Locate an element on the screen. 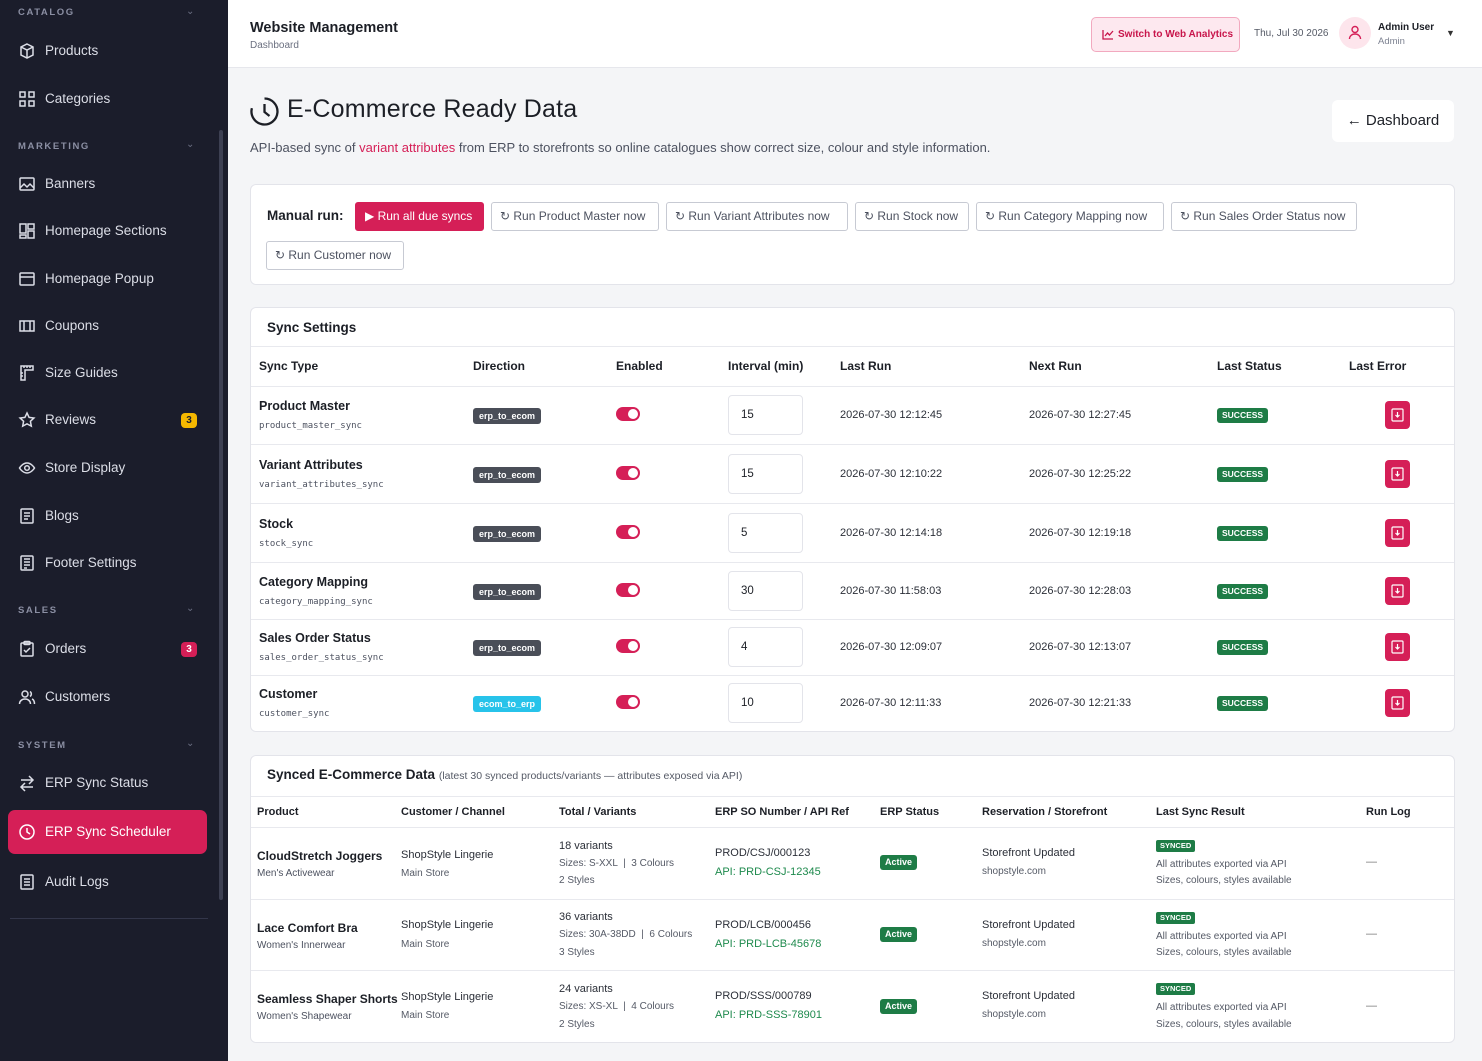 Image resolution: width=1482 pixels, height=1061 pixels. sidebar-item-categories: Categories is located at coordinates (107, 99).